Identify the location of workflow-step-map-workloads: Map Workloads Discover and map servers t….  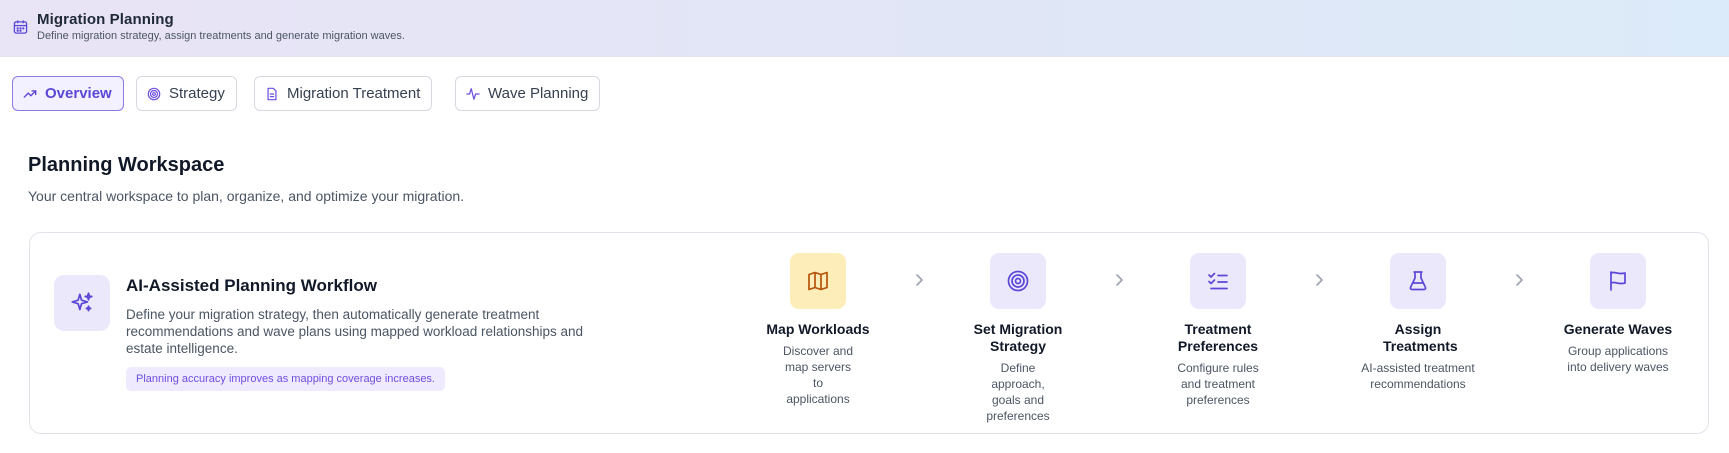
(818, 330).